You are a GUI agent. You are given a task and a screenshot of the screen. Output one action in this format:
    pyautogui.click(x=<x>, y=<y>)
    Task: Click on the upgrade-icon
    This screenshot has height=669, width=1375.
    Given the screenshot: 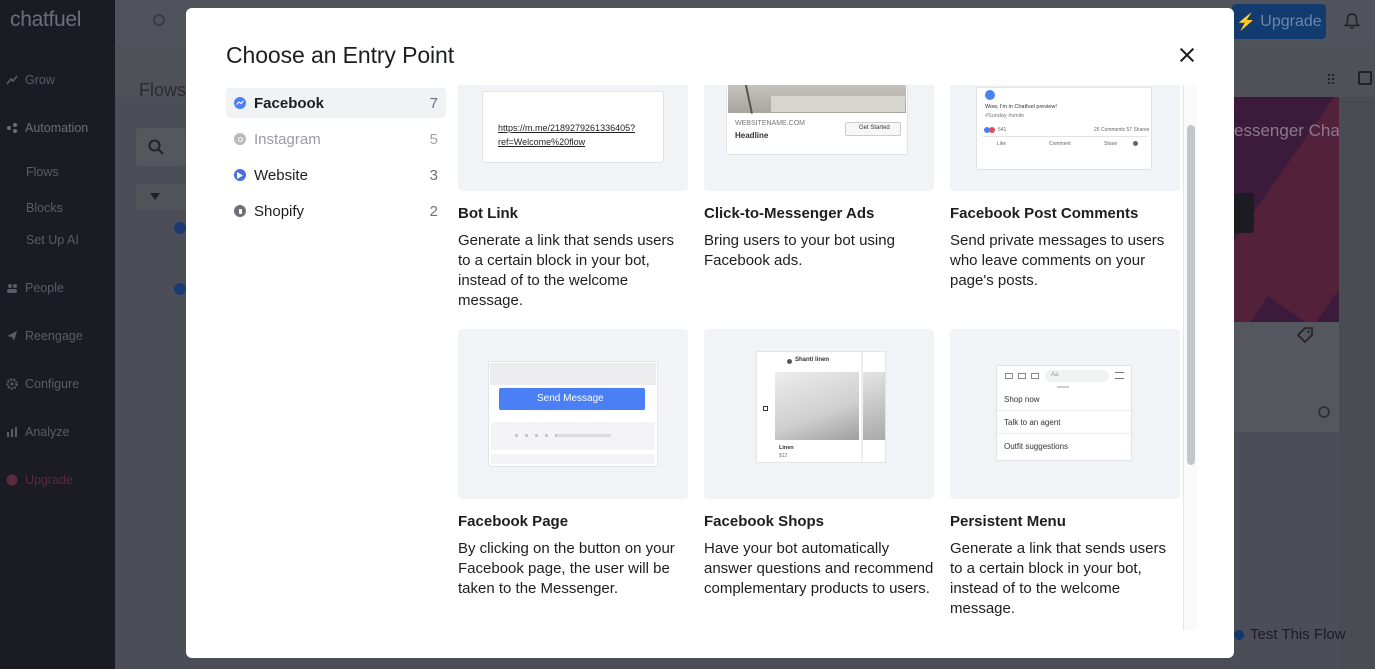 What is the action you would take?
    pyautogui.click(x=12, y=480)
    